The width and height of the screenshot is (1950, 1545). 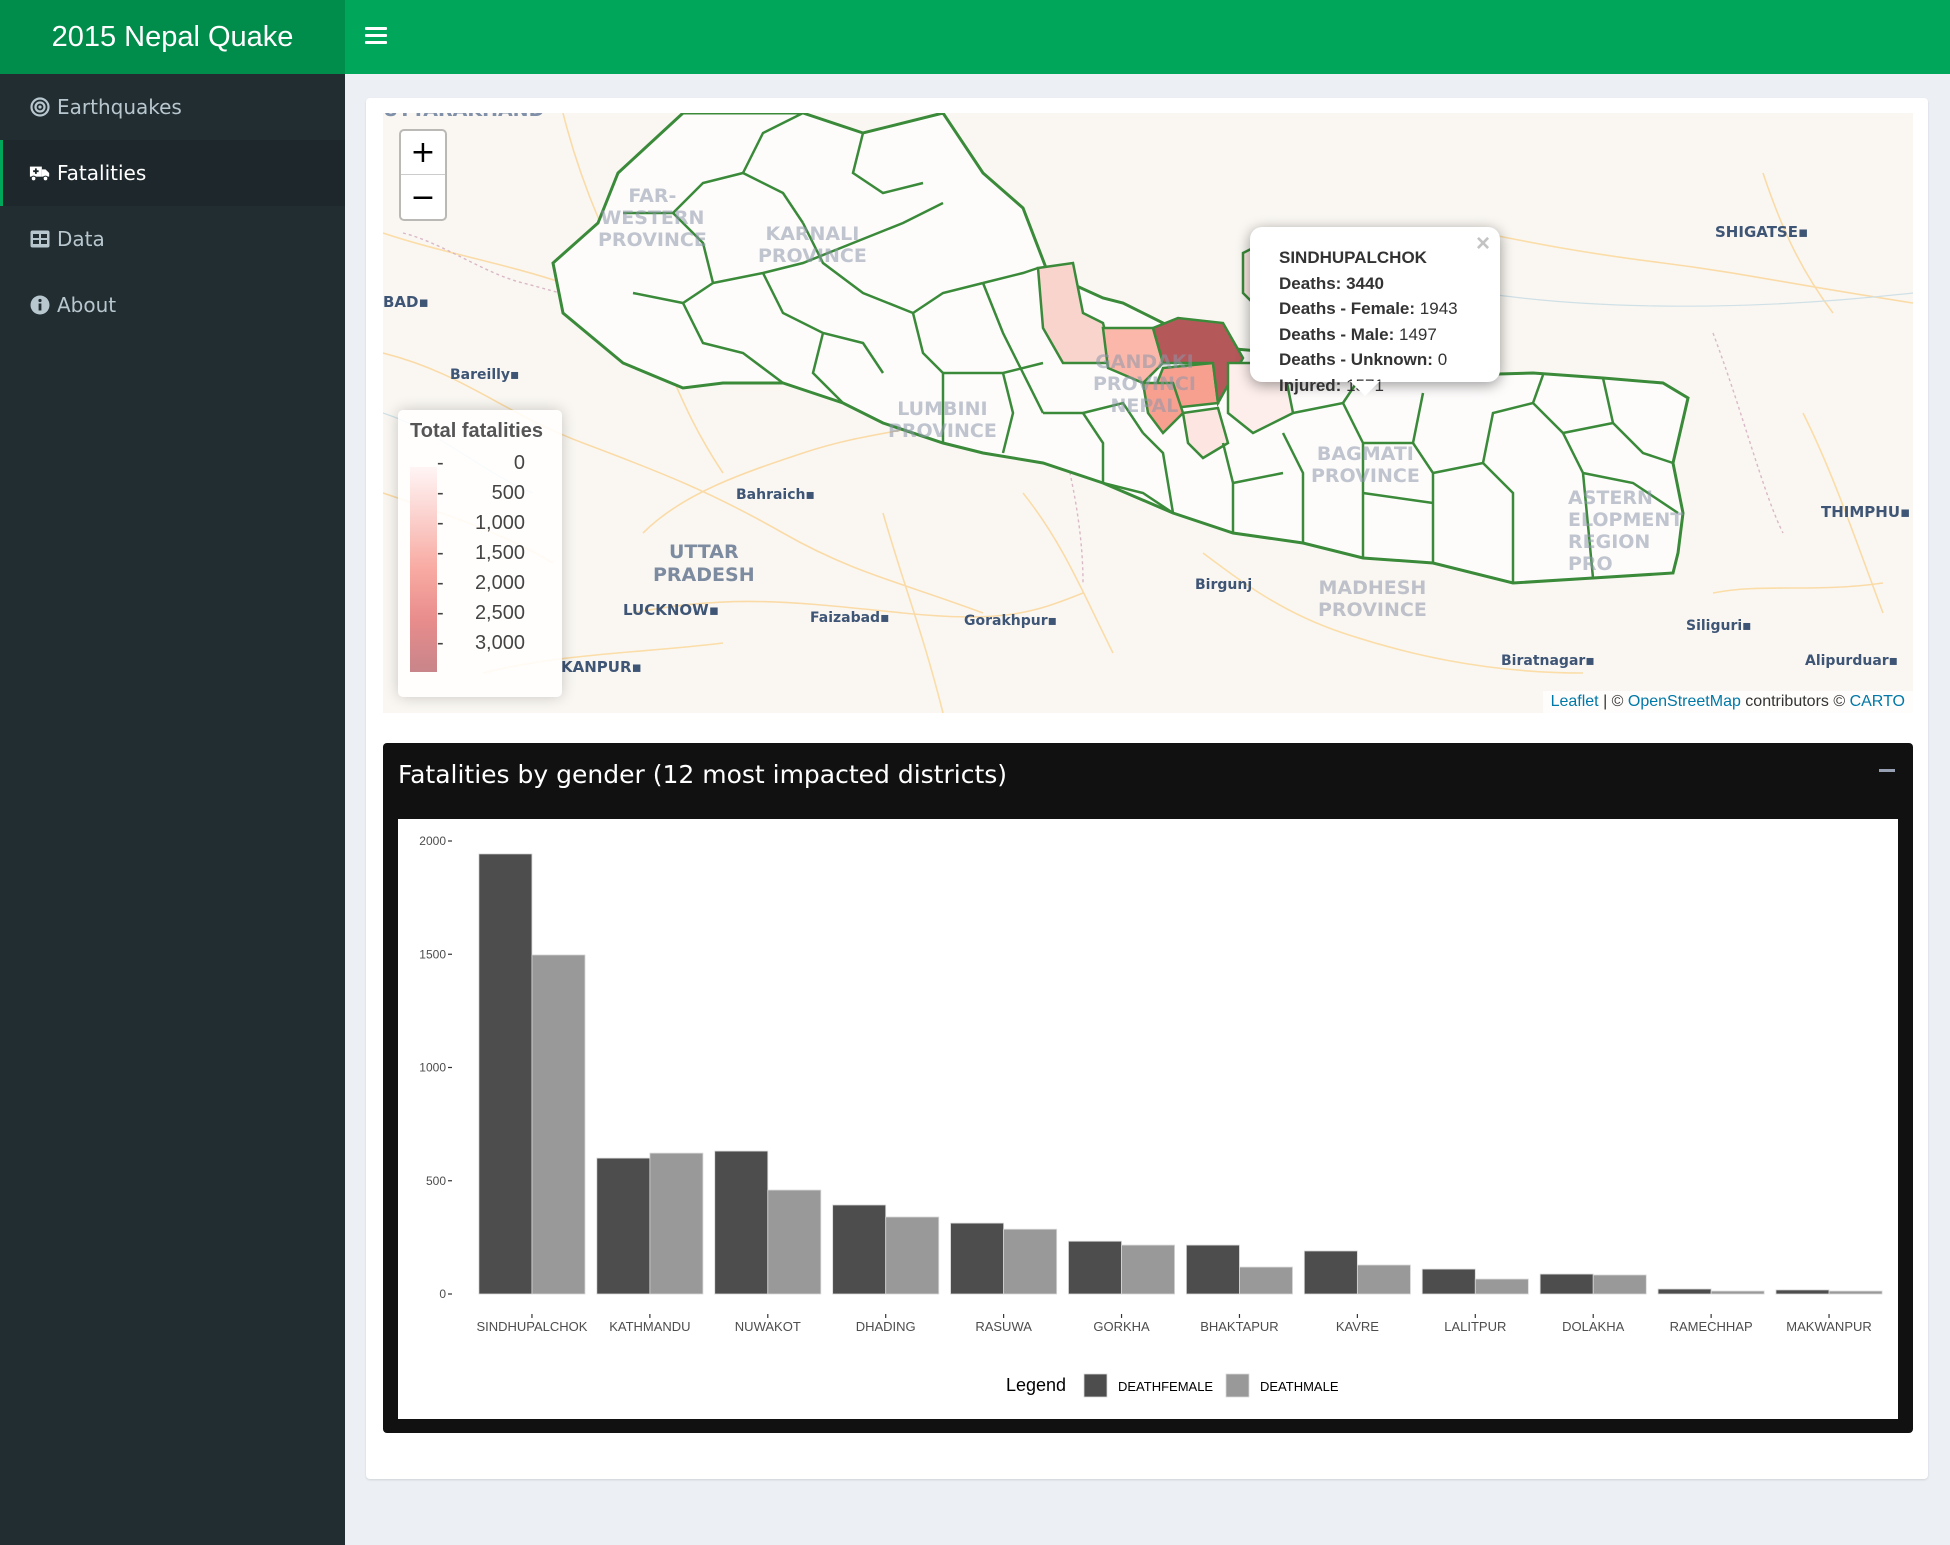 What do you see at coordinates (432, 1068) in the screenshot?
I see `y-tick-label: 1000` at bounding box center [432, 1068].